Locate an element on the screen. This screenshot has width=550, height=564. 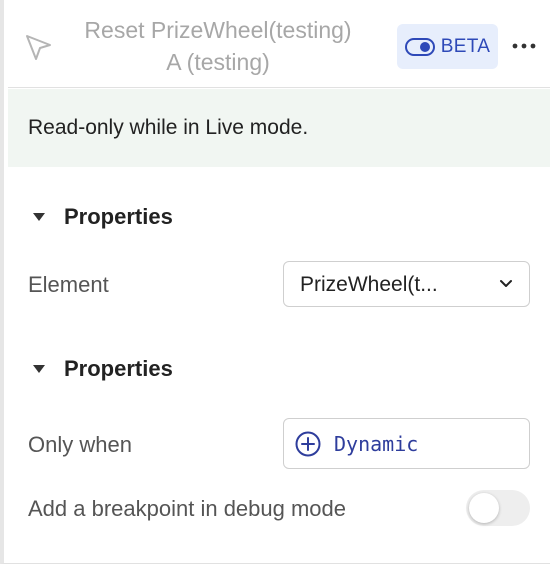
plus-circle-icon is located at coordinates (308, 444).